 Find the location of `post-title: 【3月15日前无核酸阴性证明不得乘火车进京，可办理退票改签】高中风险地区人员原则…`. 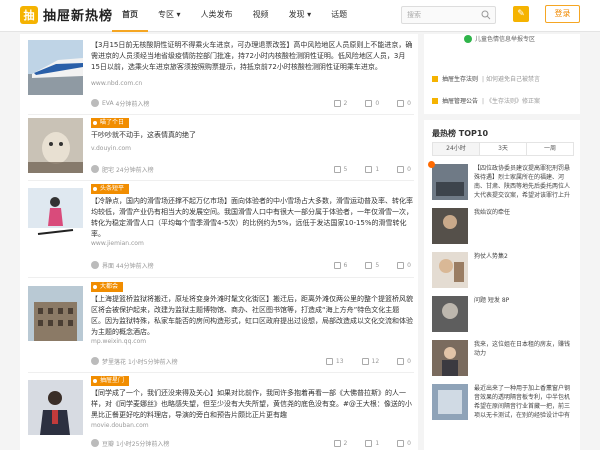

post-title: 【3月15日前无核酸阴性证明不得乘火车进京，可办理退票改签】高中风险地区人员原则… is located at coordinates (252, 62).